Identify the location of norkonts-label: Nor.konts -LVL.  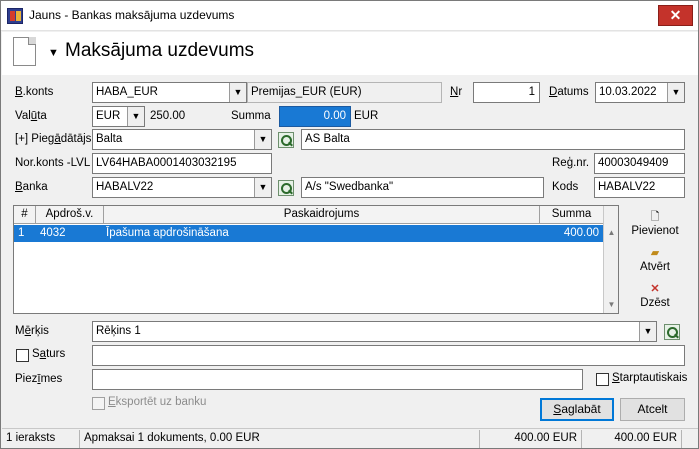
(53, 163).